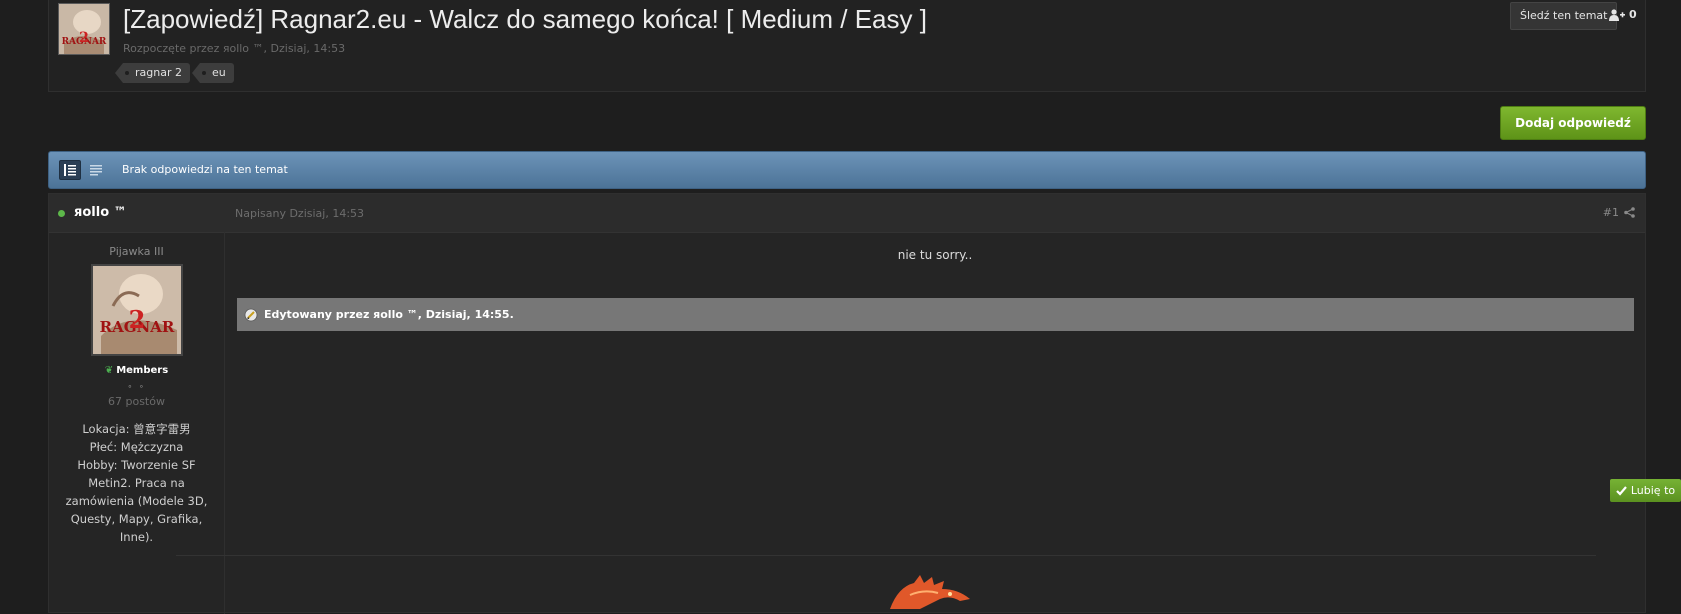 The image size is (1681, 614). I want to click on tag-ragnar-2: ragnar 2, so click(152, 73).